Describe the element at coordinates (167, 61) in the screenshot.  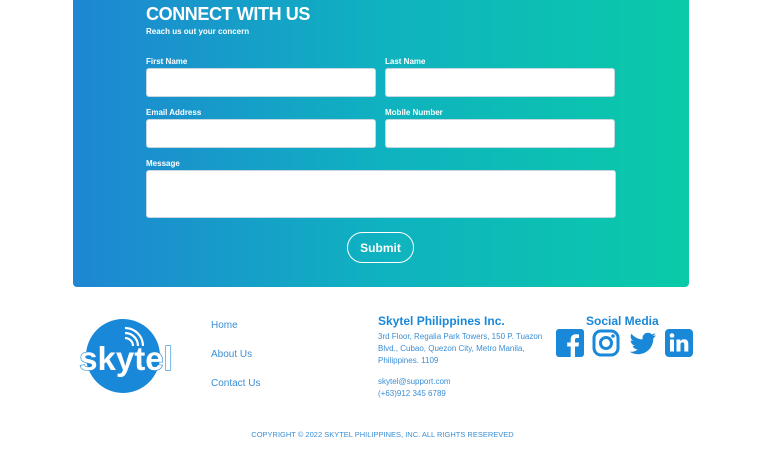
I see `first-name-label: First Name` at that location.